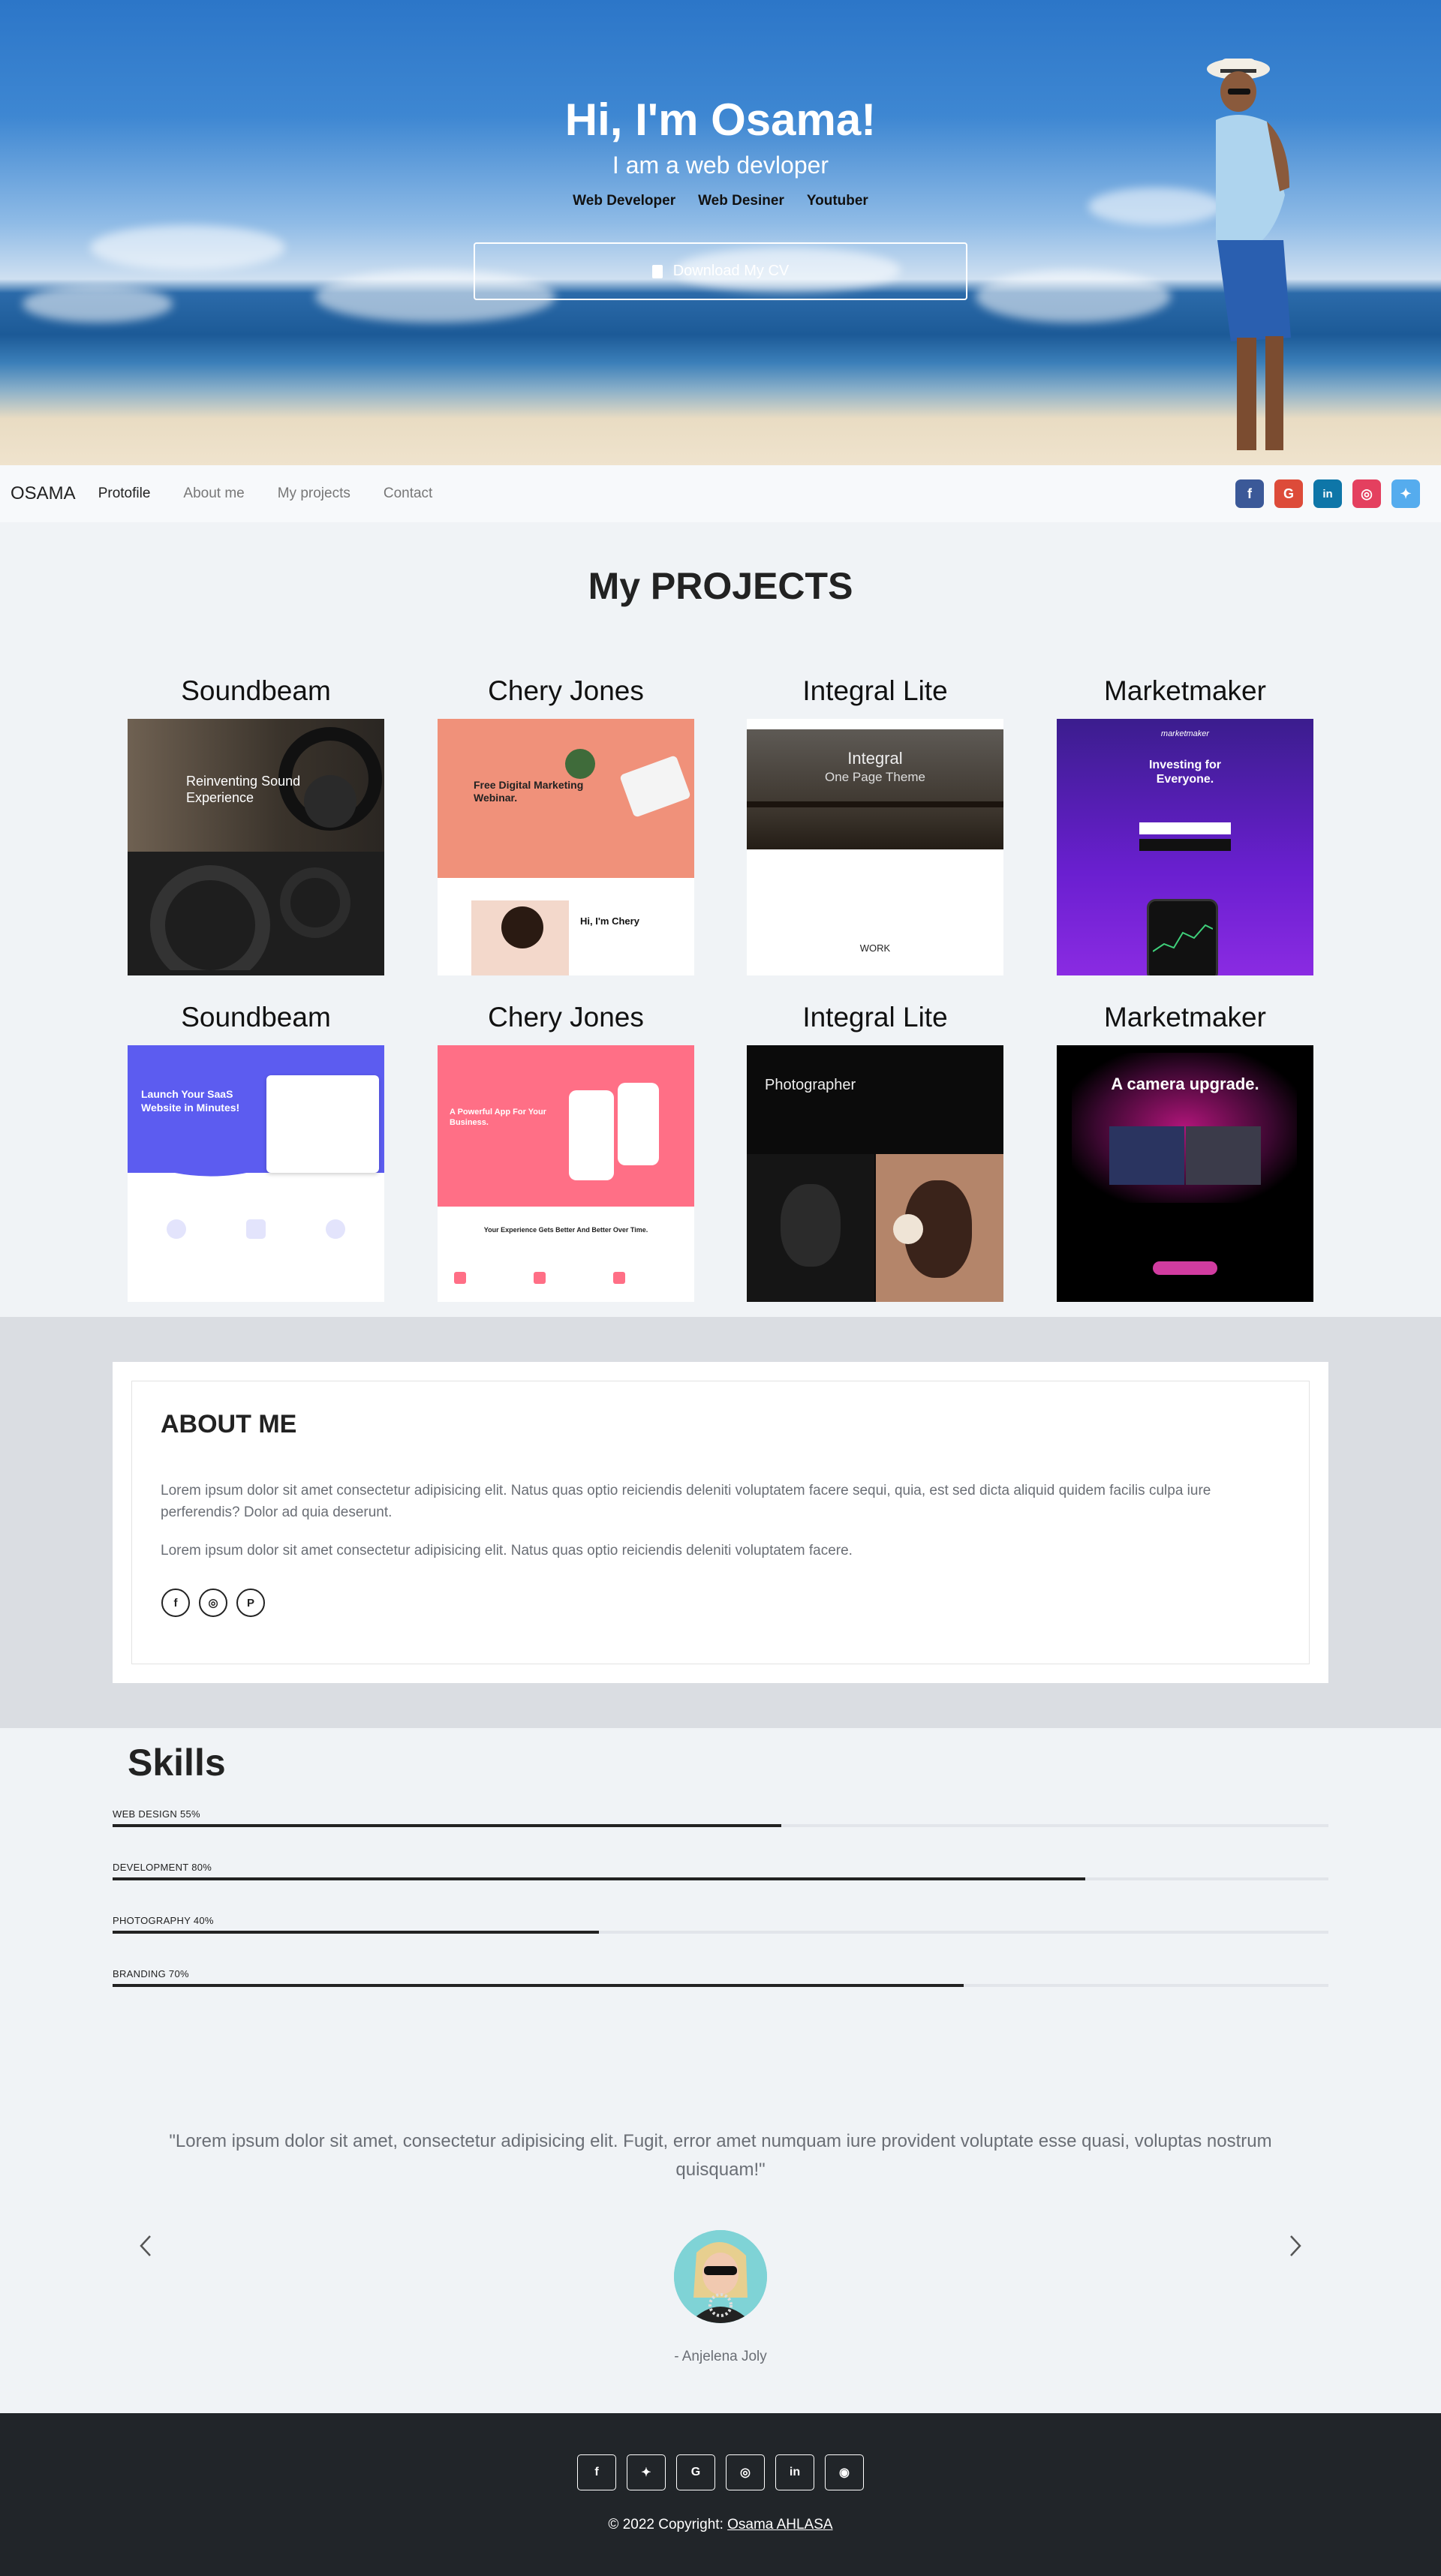 This screenshot has width=1441, height=2576. I want to click on github-icon: ◉, so click(844, 2472).